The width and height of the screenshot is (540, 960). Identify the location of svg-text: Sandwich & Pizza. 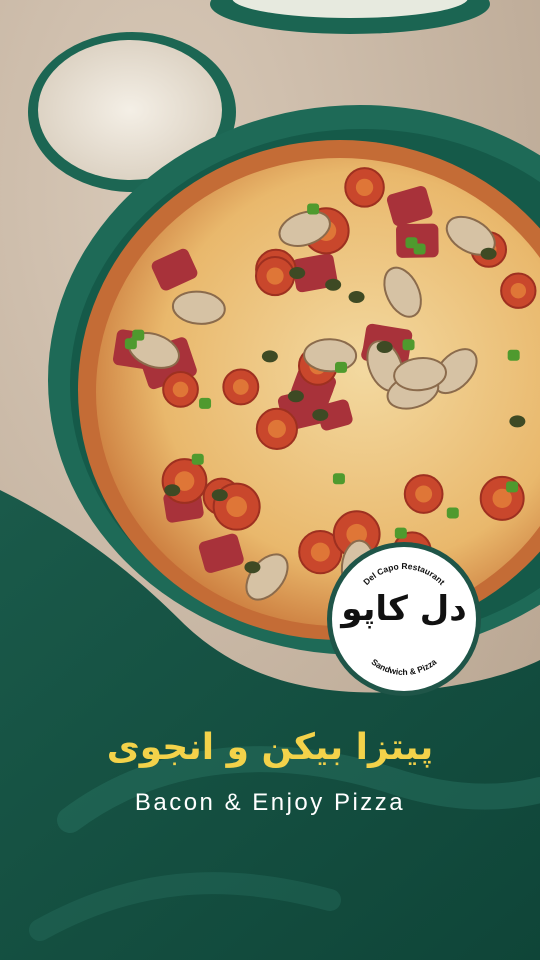
(404, 667).